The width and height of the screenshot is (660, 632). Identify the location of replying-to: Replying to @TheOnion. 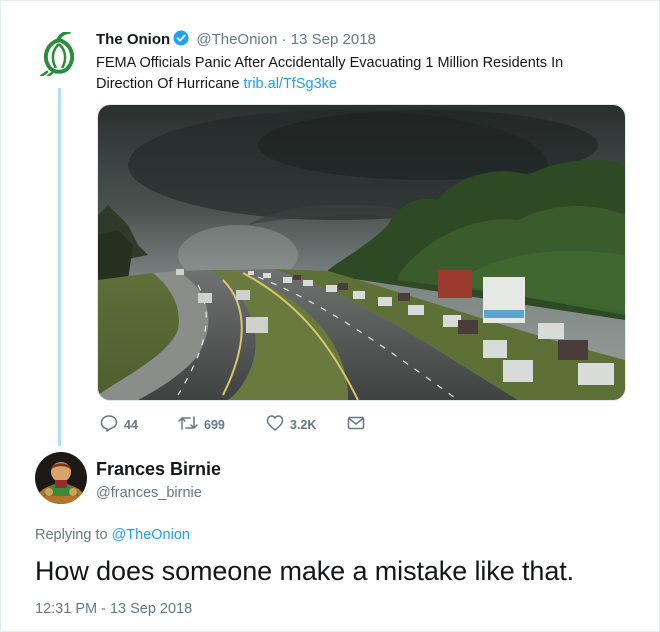
(112, 535).